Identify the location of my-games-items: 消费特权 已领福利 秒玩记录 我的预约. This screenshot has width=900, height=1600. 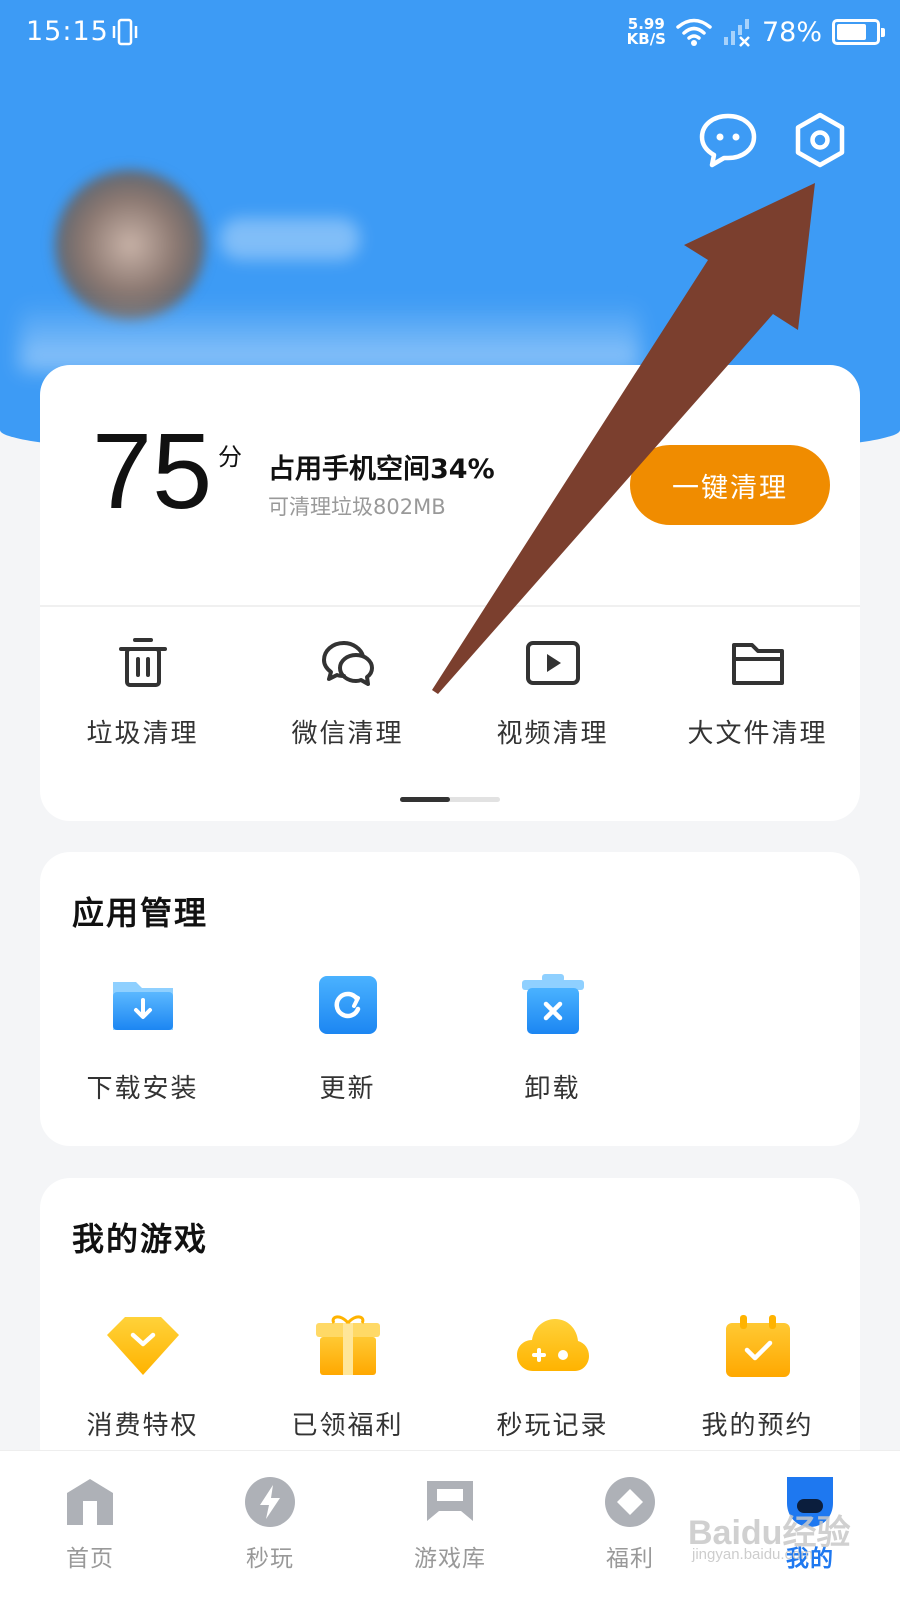
(450, 1377).